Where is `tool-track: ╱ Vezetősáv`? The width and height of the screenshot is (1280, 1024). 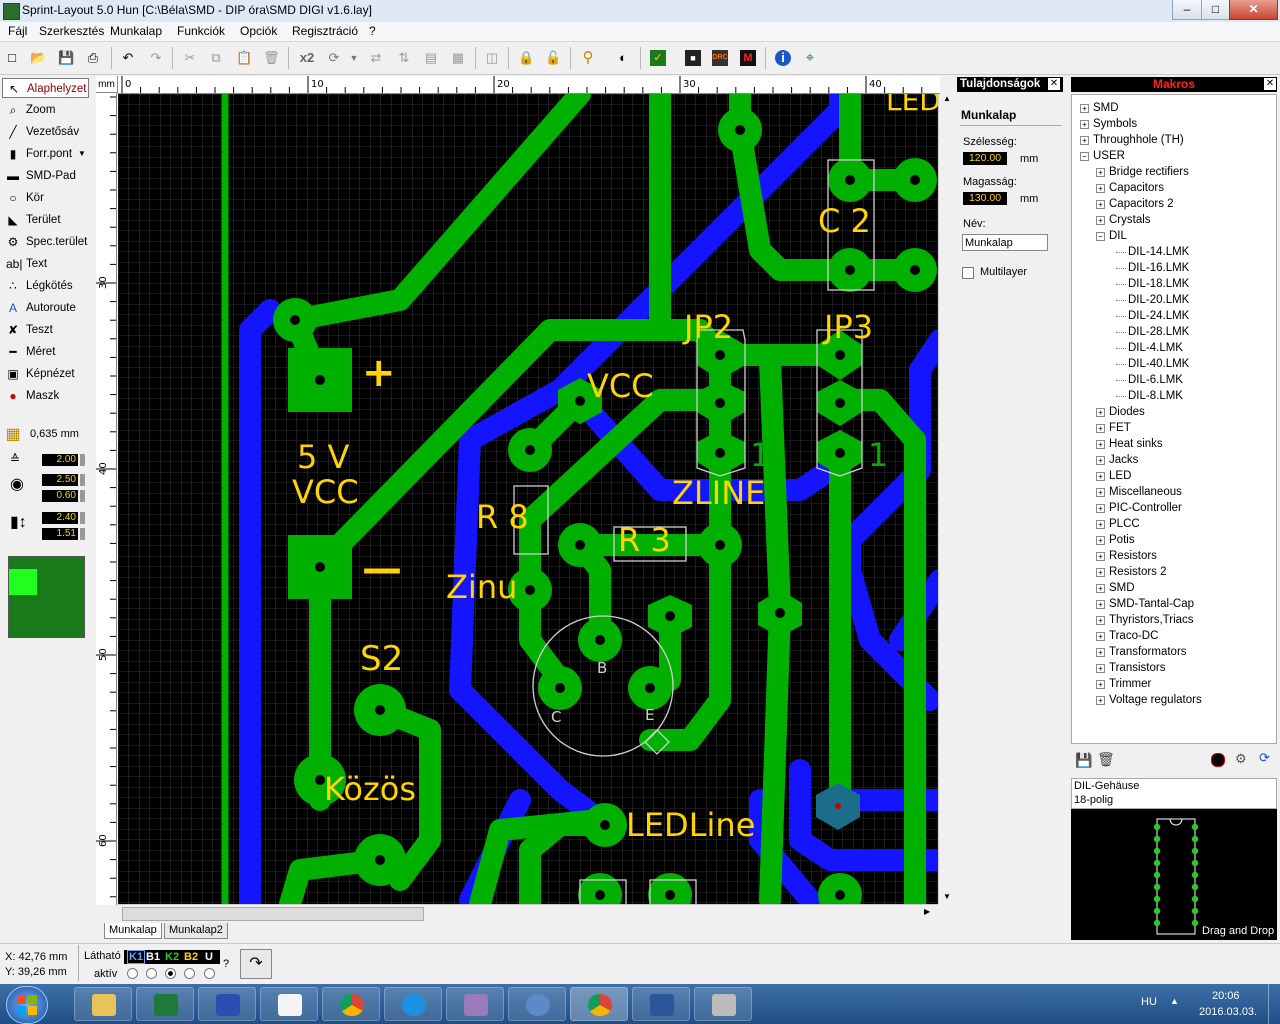 tool-track: ╱ Vezetősáv is located at coordinates (45, 132).